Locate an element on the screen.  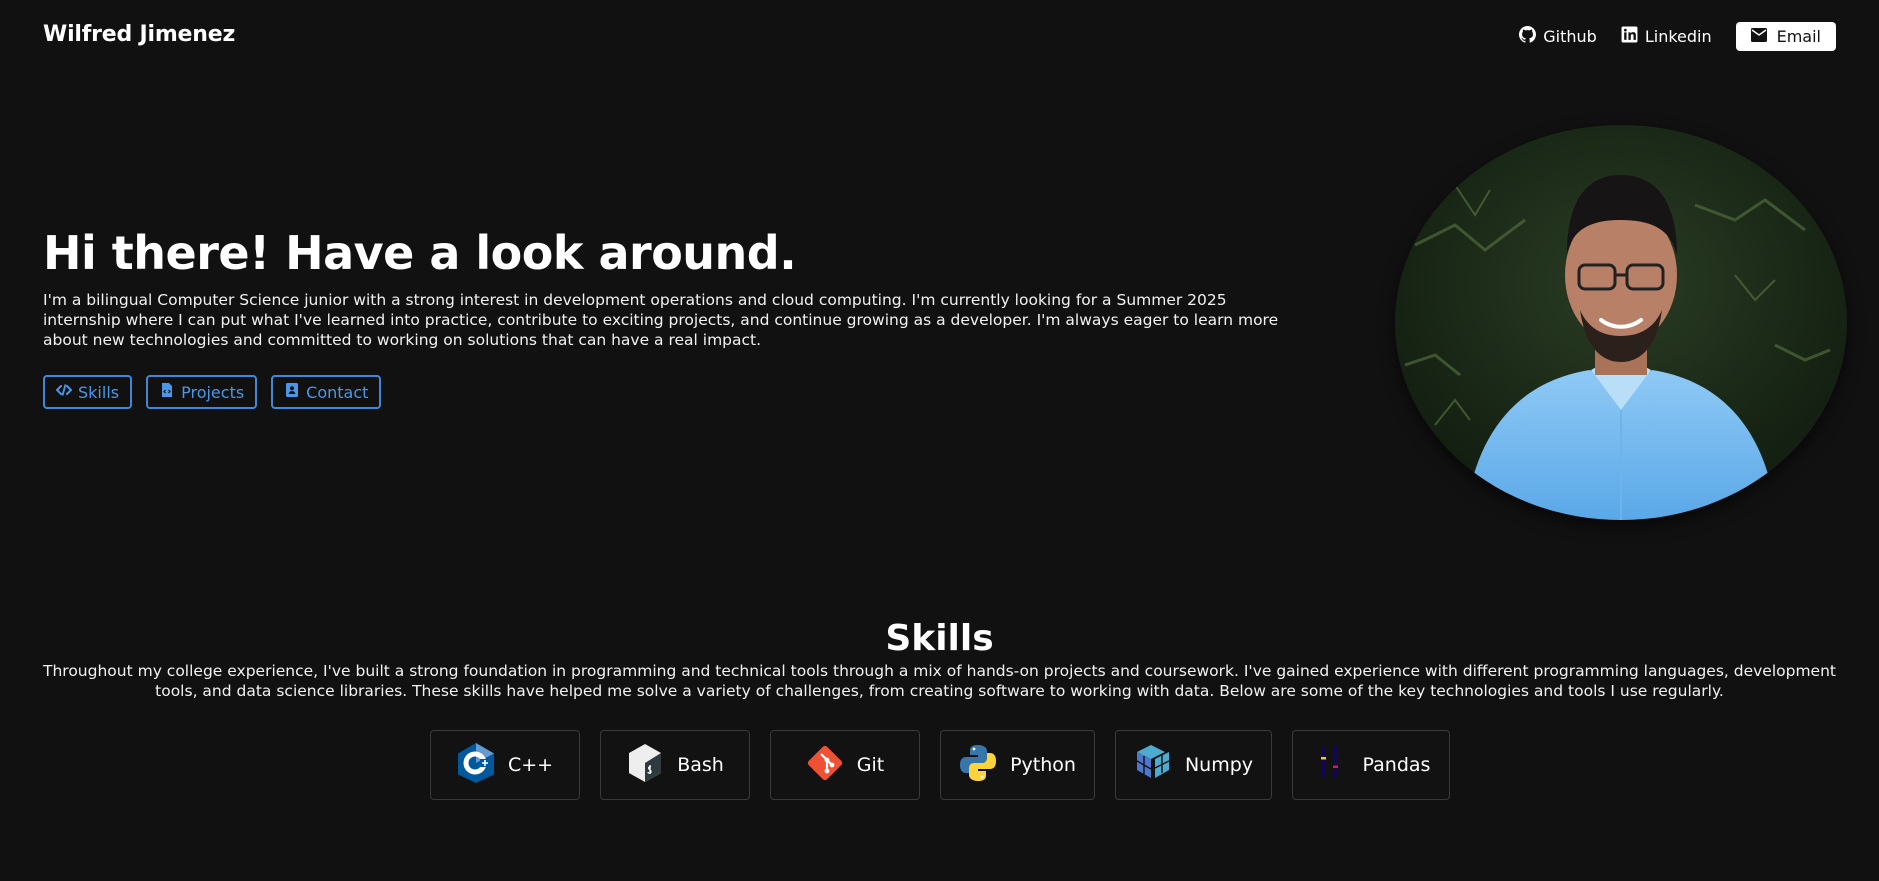
projects-button: Projects is located at coordinates (202, 392).